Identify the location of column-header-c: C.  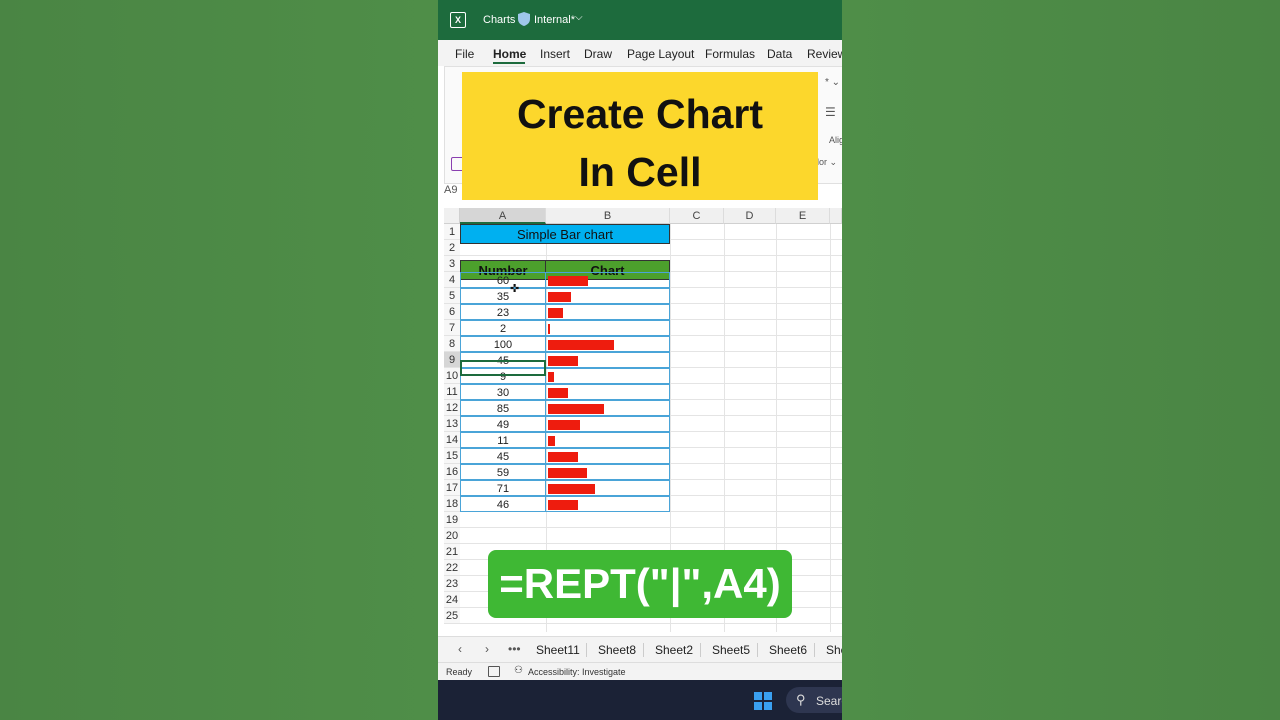
(697, 216).